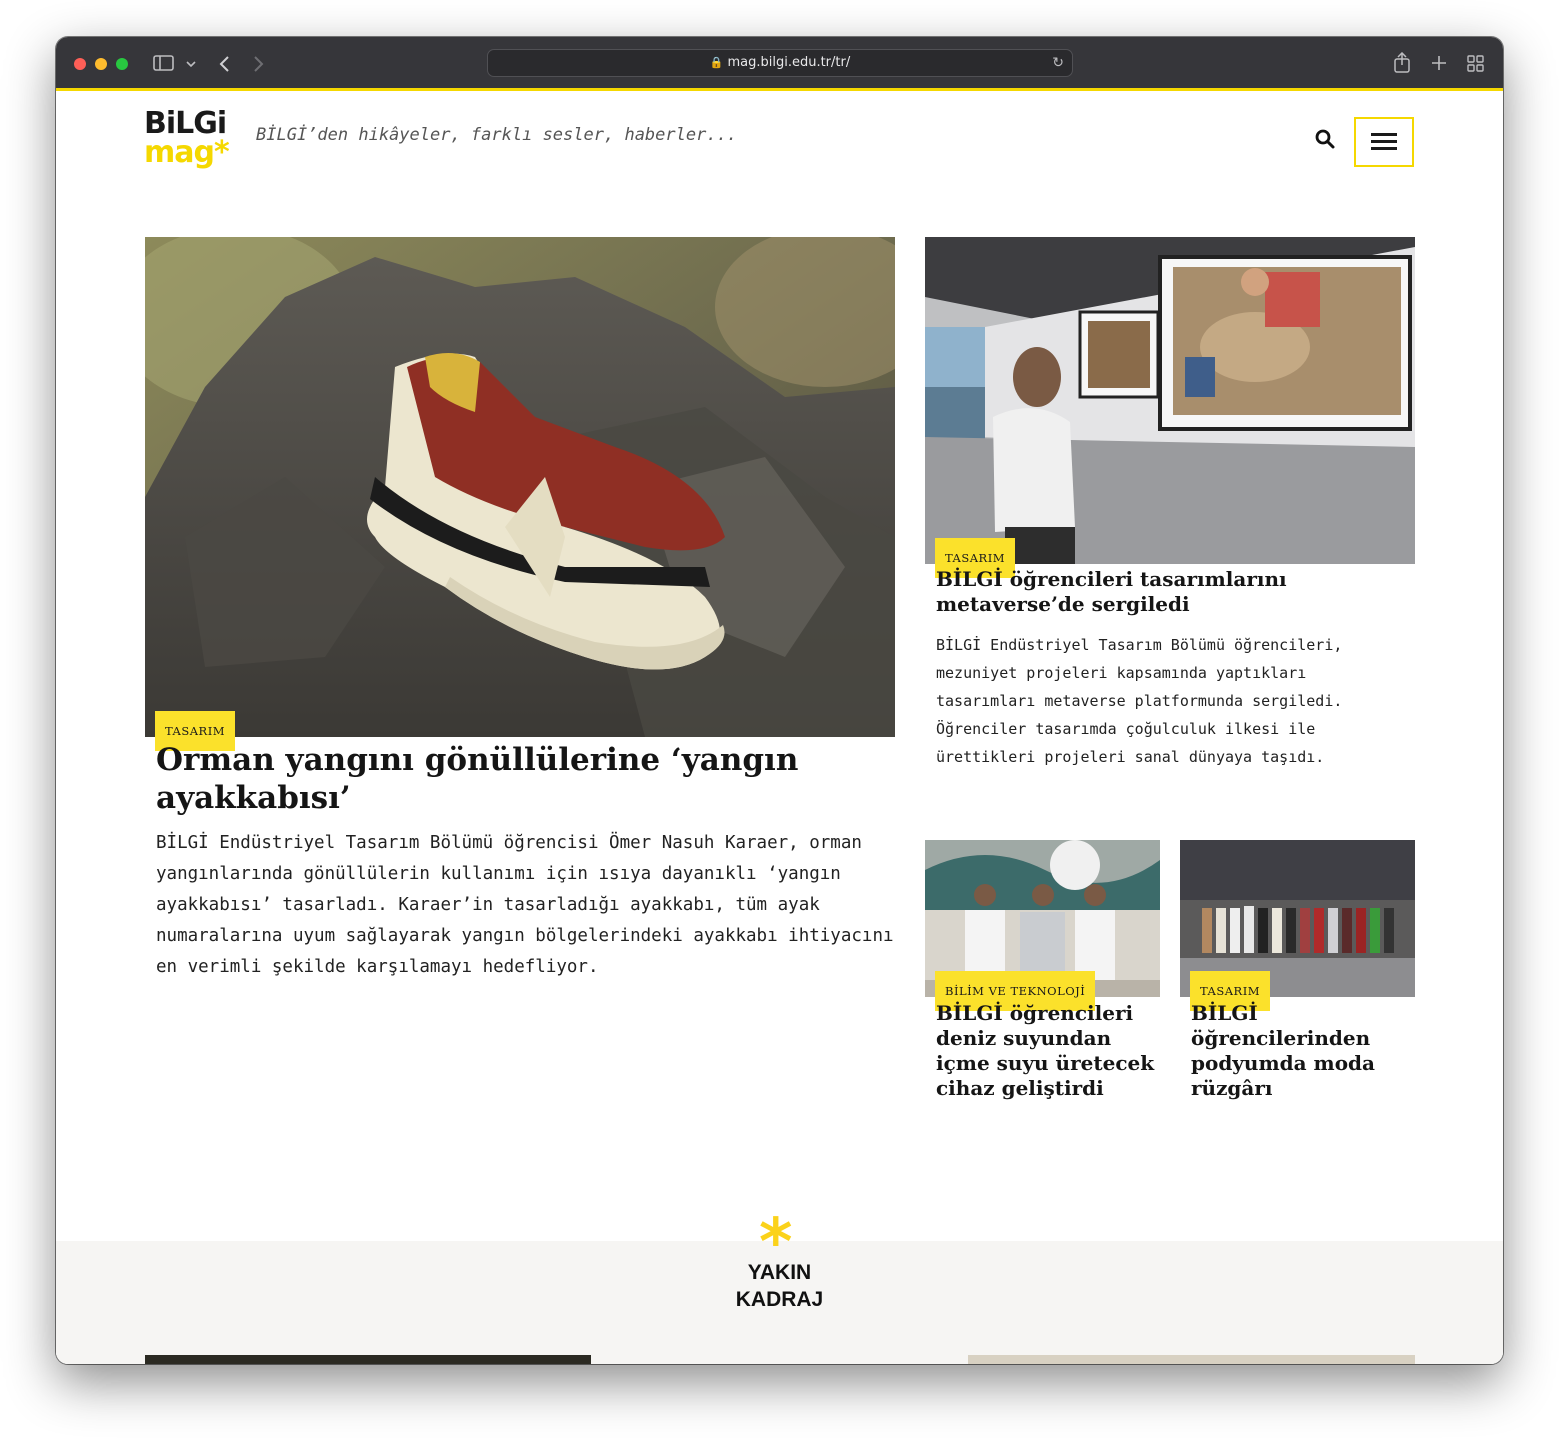  I want to click on secondary-article-image, so click(1170, 400).